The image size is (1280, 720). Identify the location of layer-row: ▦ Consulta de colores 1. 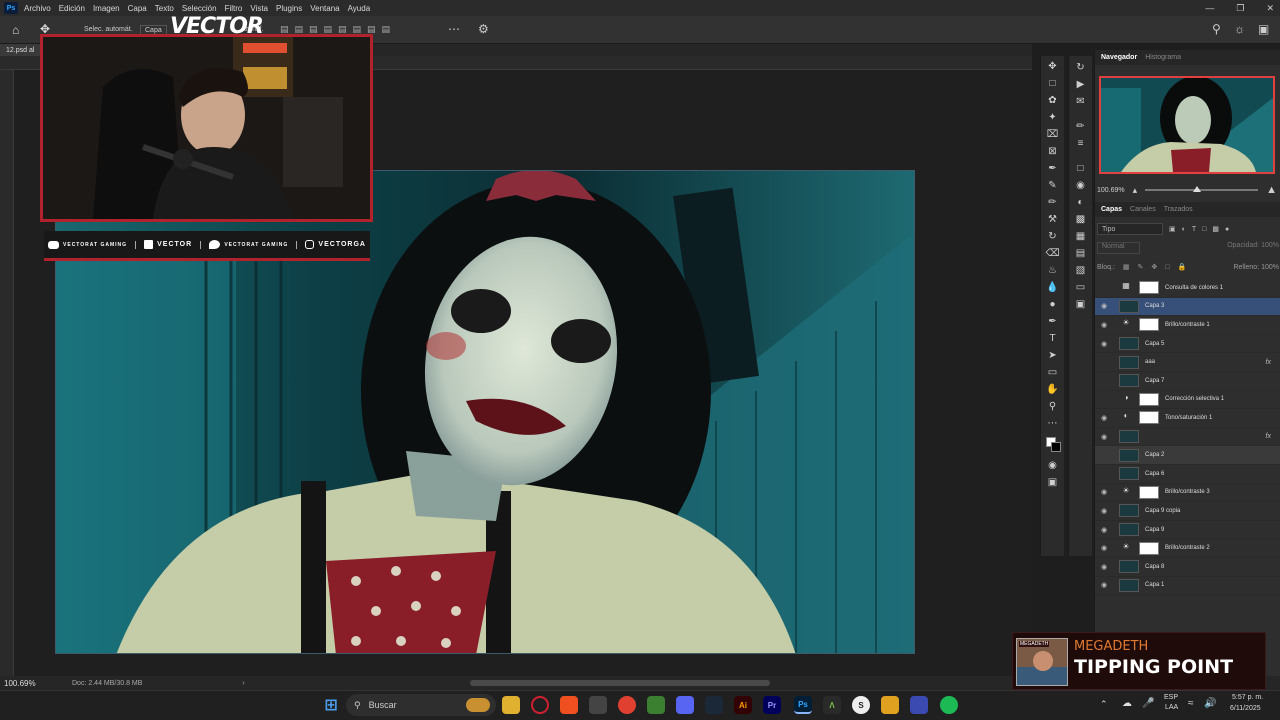
(1187, 288).